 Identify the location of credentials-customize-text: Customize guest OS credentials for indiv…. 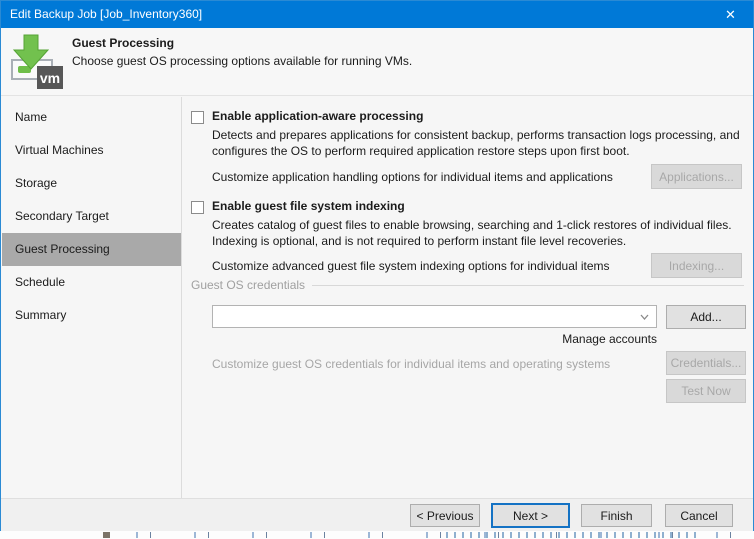
(411, 364).